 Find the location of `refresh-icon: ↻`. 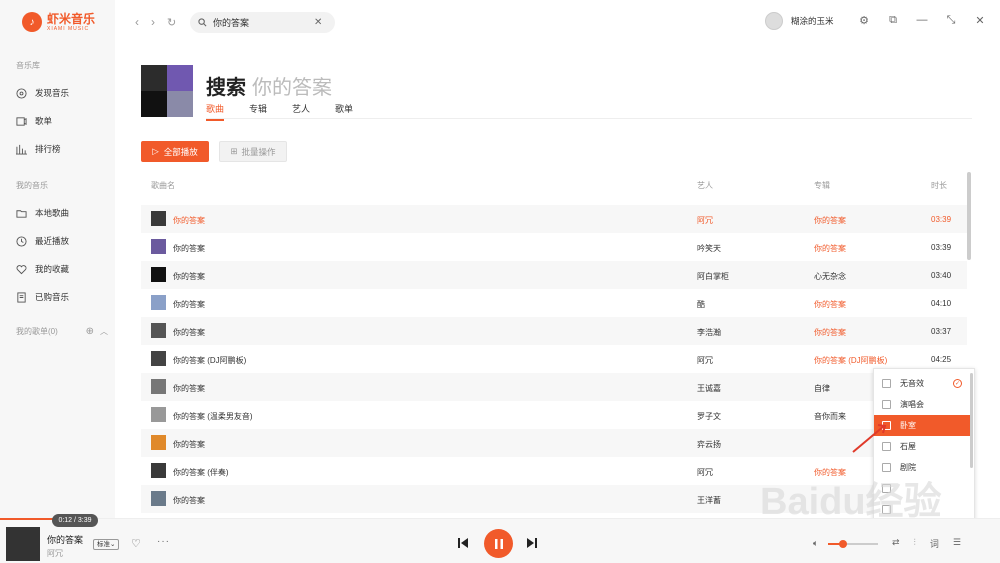

refresh-icon: ↻ is located at coordinates (171, 22).